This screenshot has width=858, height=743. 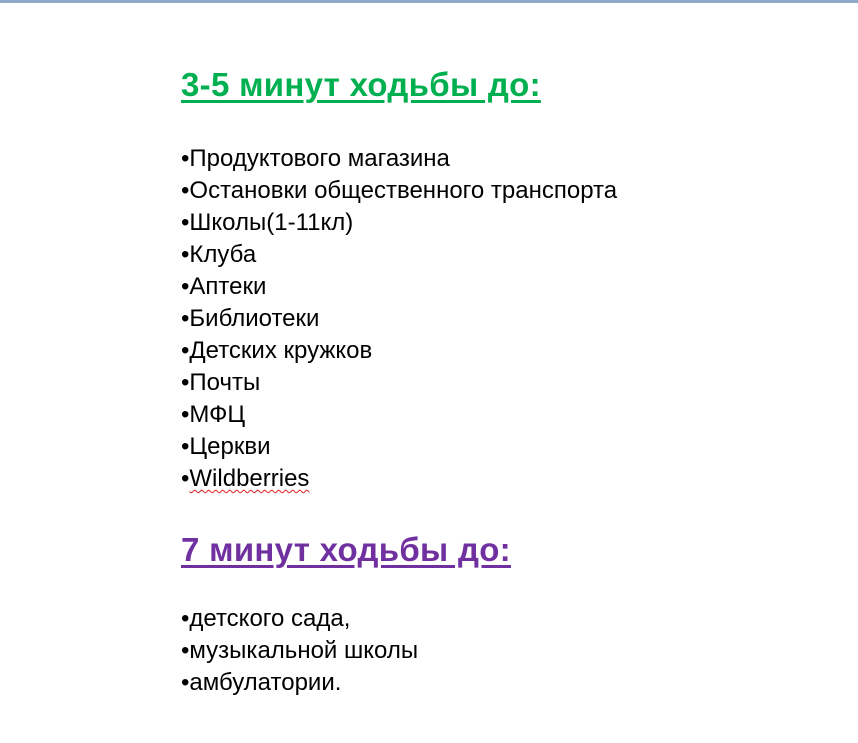 I want to click on list-item-text: амбулатории., so click(x=265, y=682).